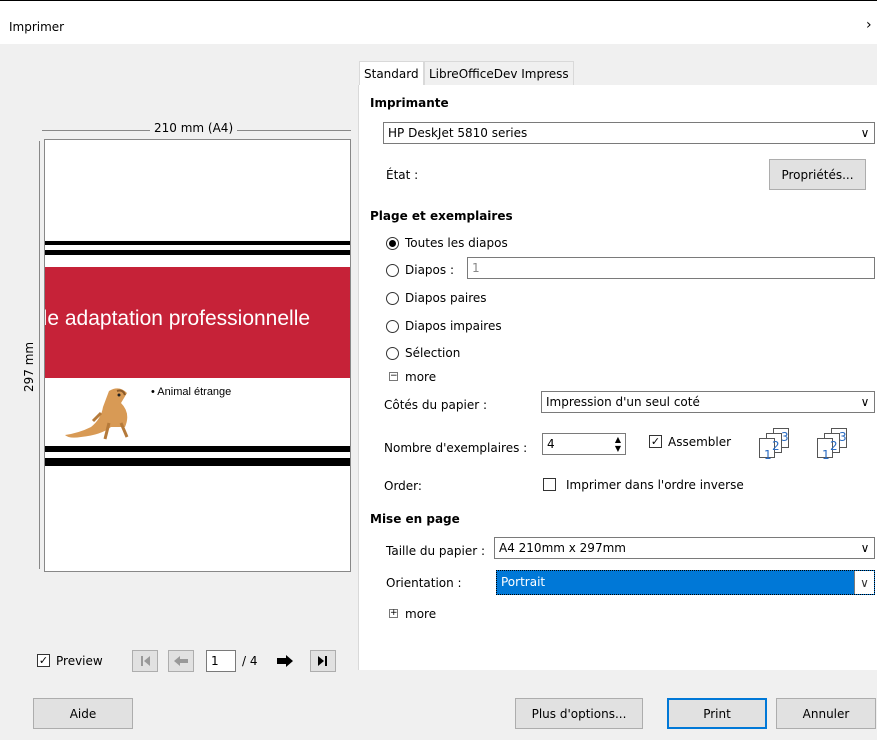 Image resolution: width=877 pixels, height=740 pixels. What do you see at coordinates (420, 614) in the screenshot?
I see `more-layout-label: more` at bounding box center [420, 614].